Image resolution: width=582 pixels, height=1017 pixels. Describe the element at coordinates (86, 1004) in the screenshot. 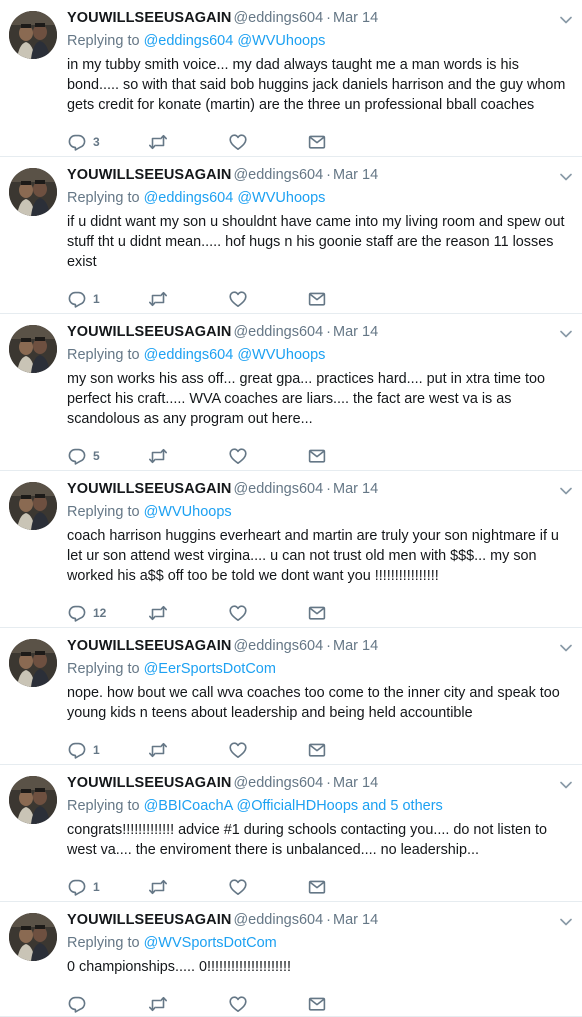

I see `reply-button` at that location.